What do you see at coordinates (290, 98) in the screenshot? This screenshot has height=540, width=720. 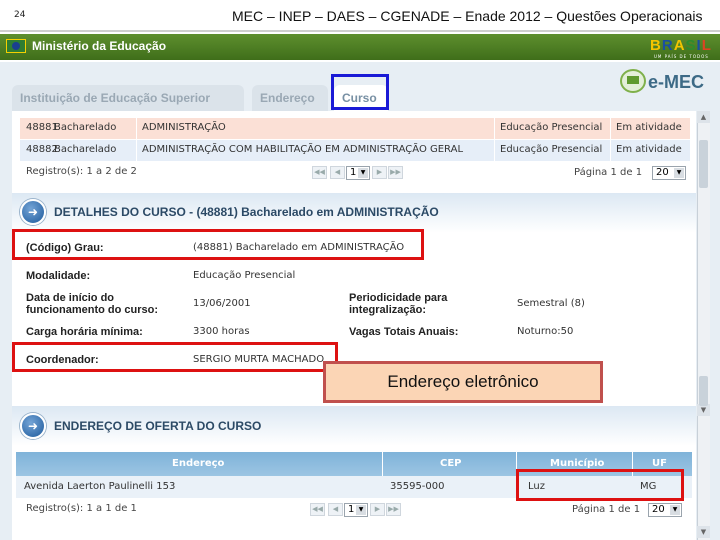 I see `tab-endereco: Endereço` at bounding box center [290, 98].